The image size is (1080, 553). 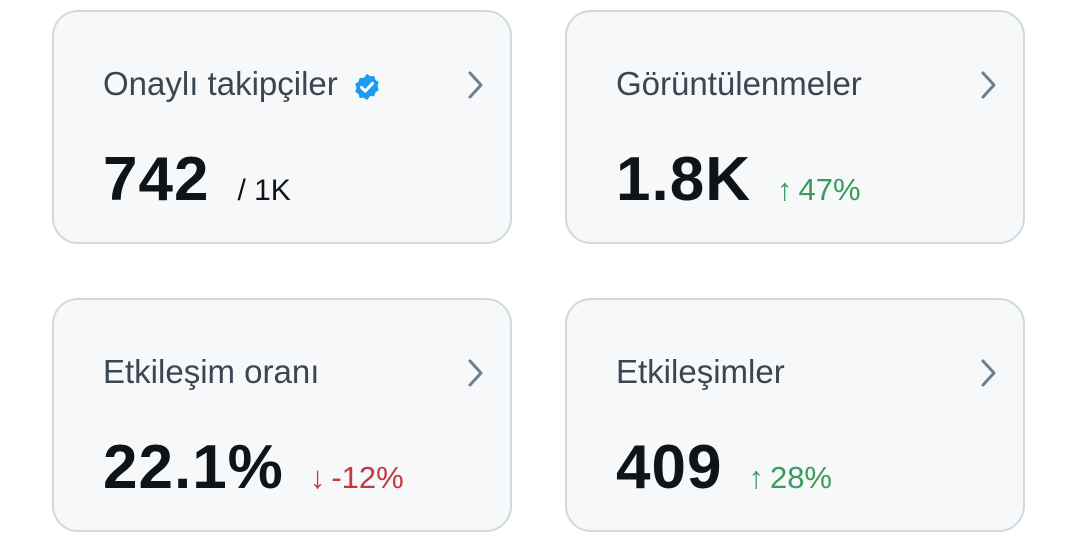 I want to click on value-row: 742 / 1K, so click(x=197, y=180).